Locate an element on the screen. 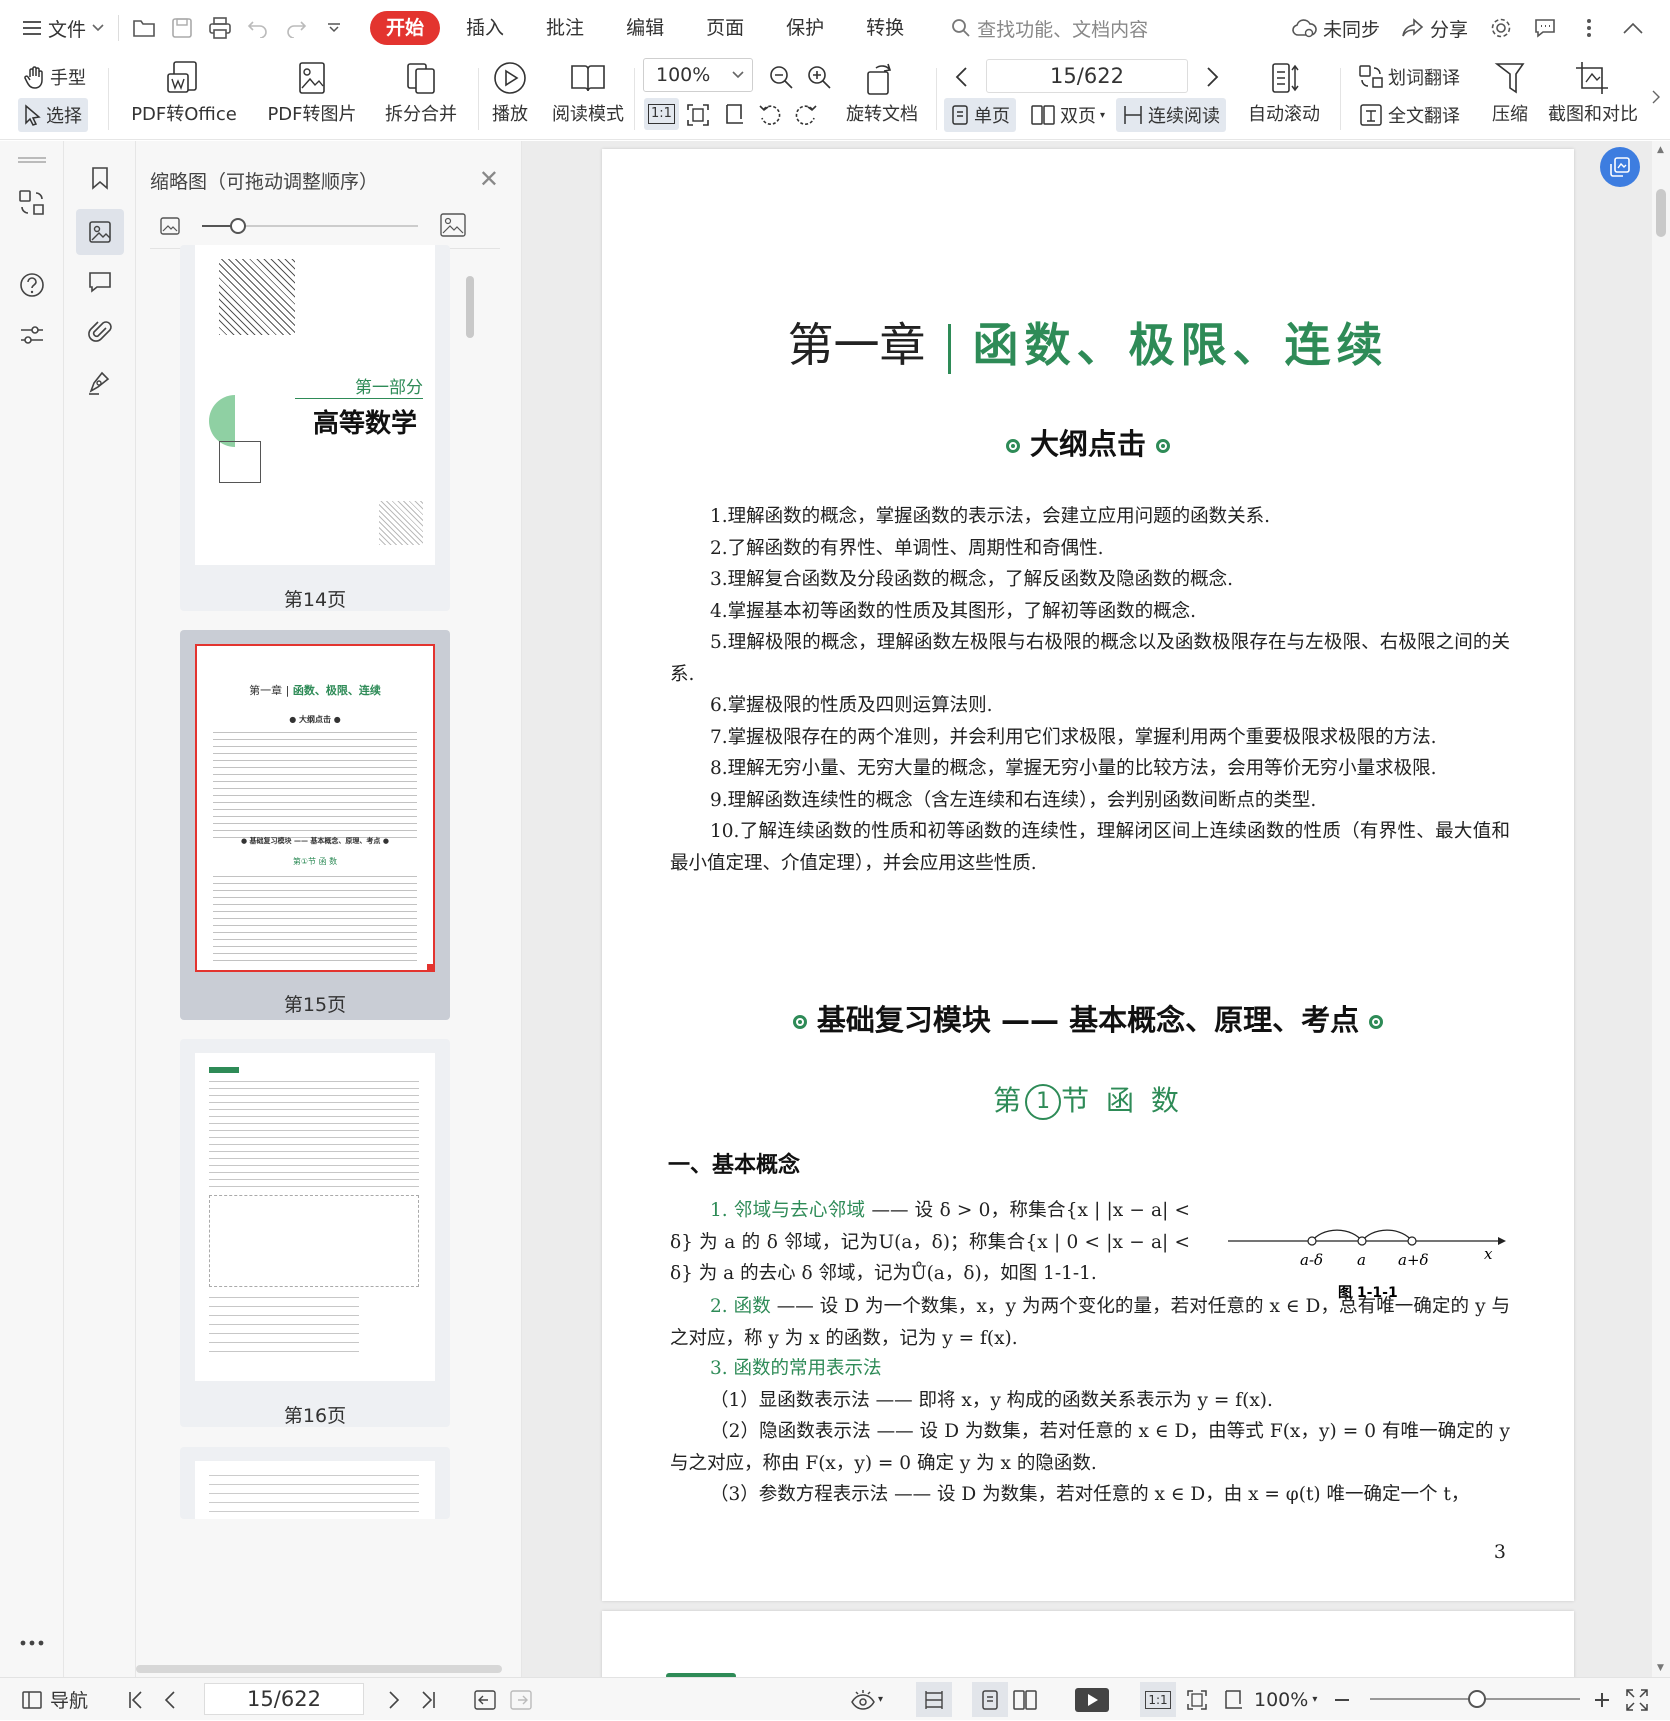  zoom-out-icon is located at coordinates (781, 77).